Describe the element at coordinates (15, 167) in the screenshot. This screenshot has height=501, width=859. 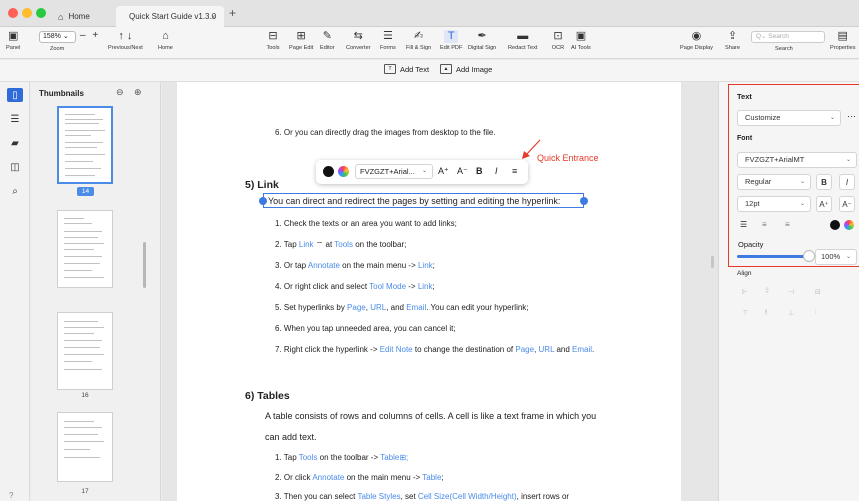
I see `attachment-icon: ◫` at that location.